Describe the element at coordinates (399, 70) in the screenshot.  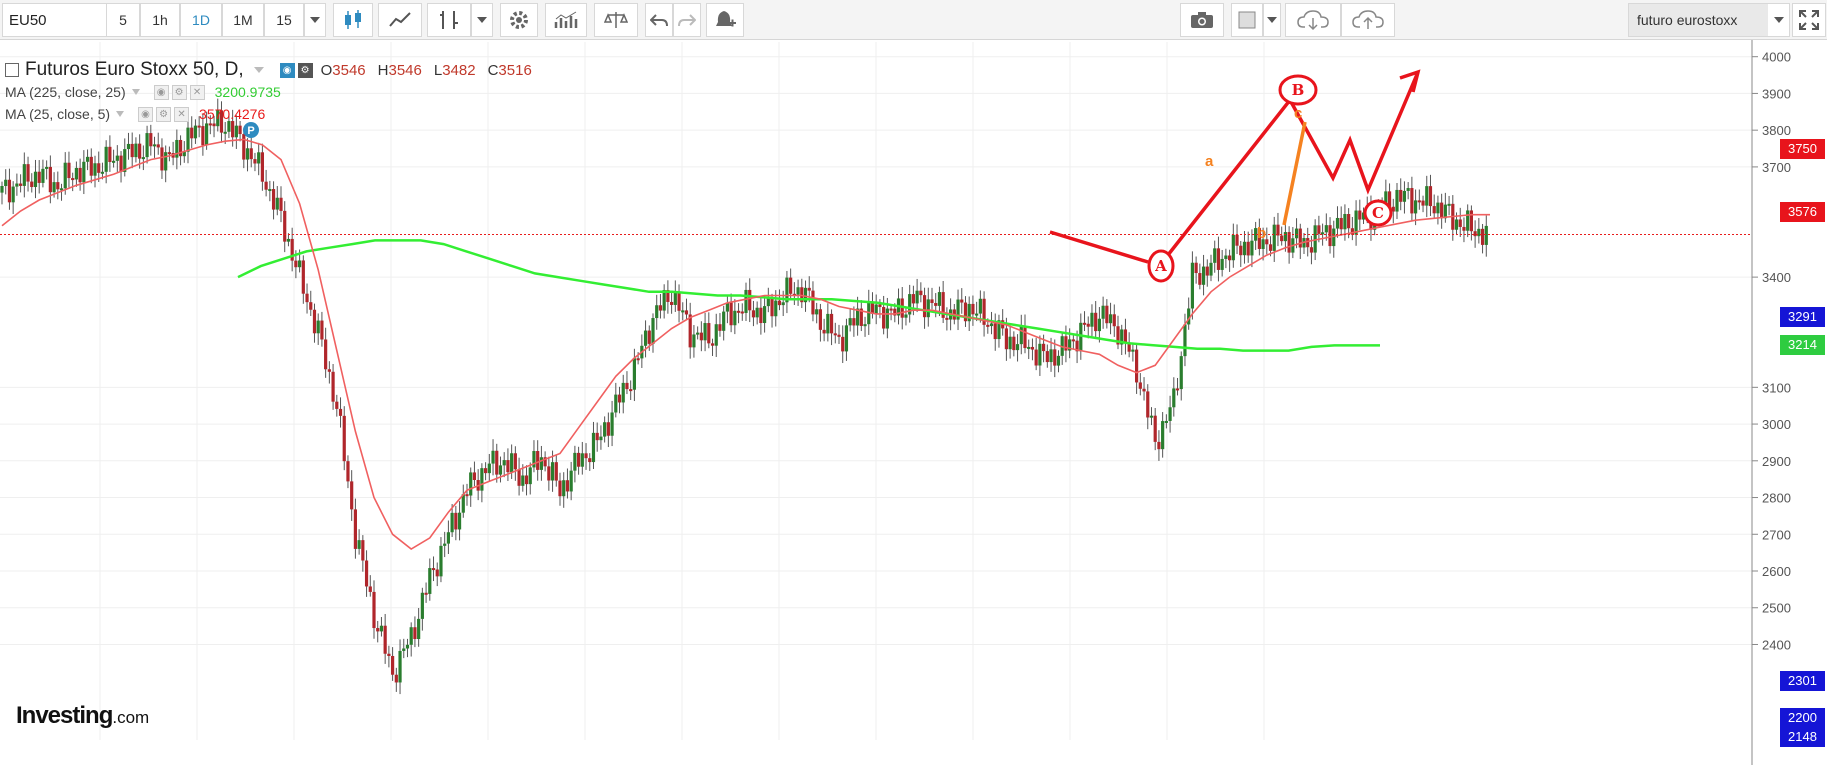
I see `ohlc-high: H3546` at that location.